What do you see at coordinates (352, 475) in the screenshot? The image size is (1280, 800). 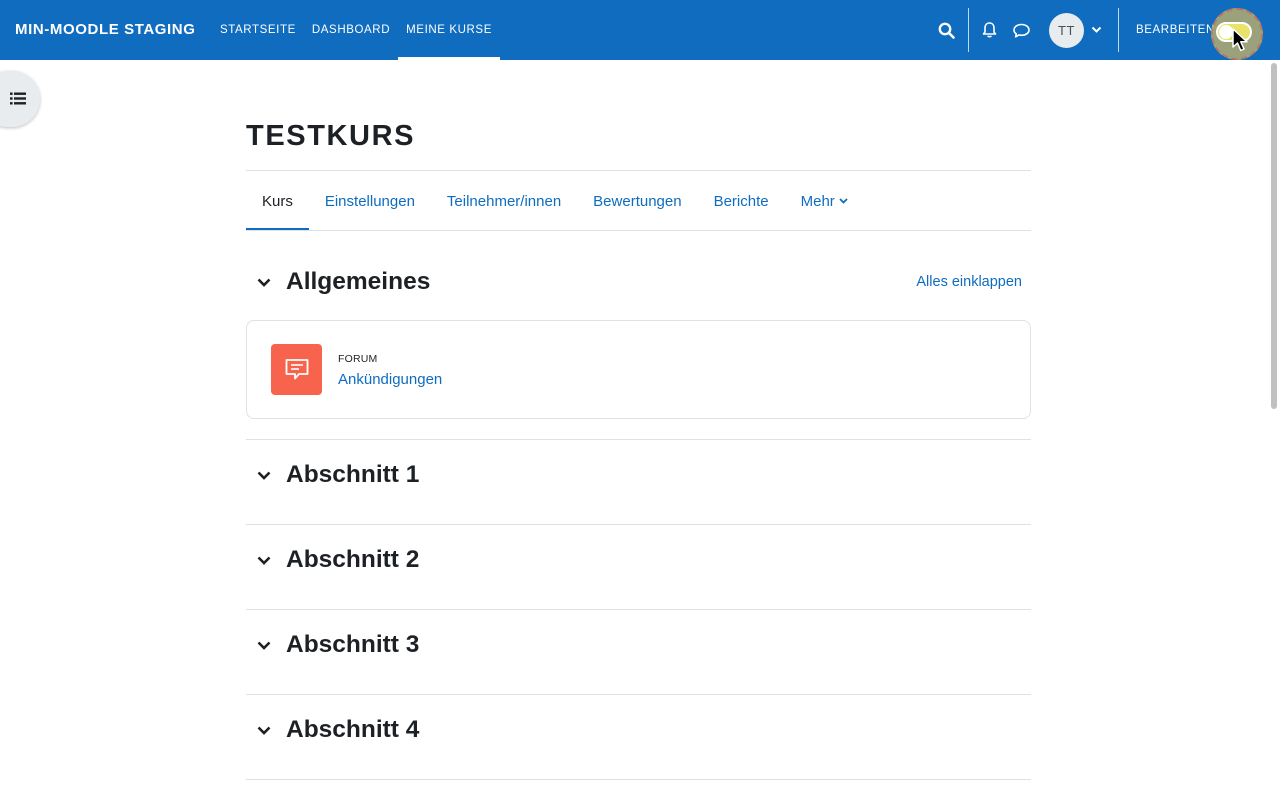 I see `section-title: Abschnitt 1` at bounding box center [352, 475].